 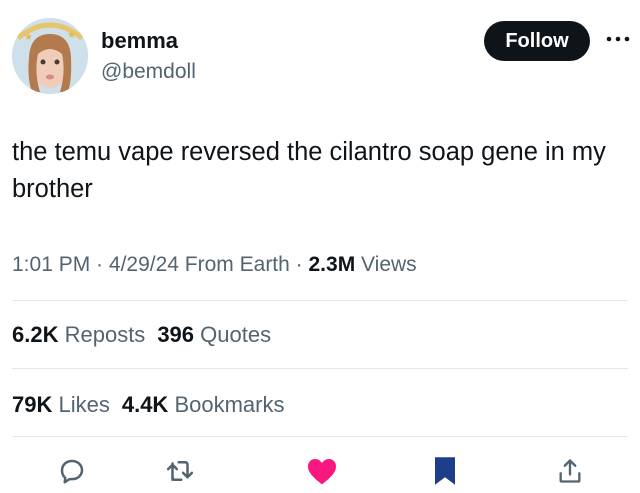 I want to click on likes-count: 79K, so click(x=32, y=404).